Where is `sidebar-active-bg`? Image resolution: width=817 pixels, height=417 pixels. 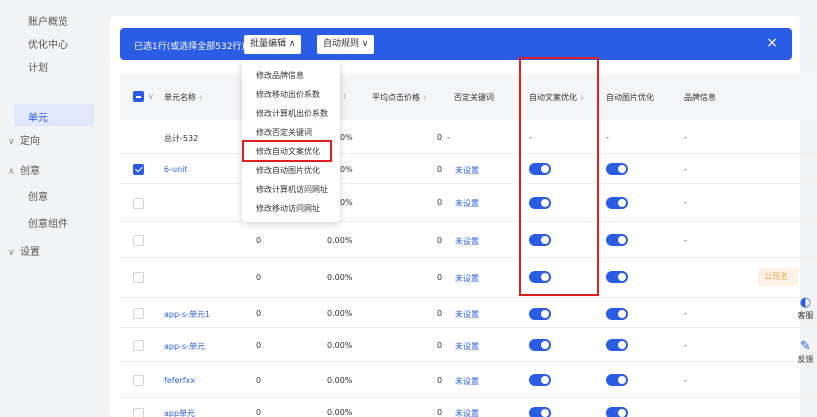 sidebar-active-bg is located at coordinates (54, 115).